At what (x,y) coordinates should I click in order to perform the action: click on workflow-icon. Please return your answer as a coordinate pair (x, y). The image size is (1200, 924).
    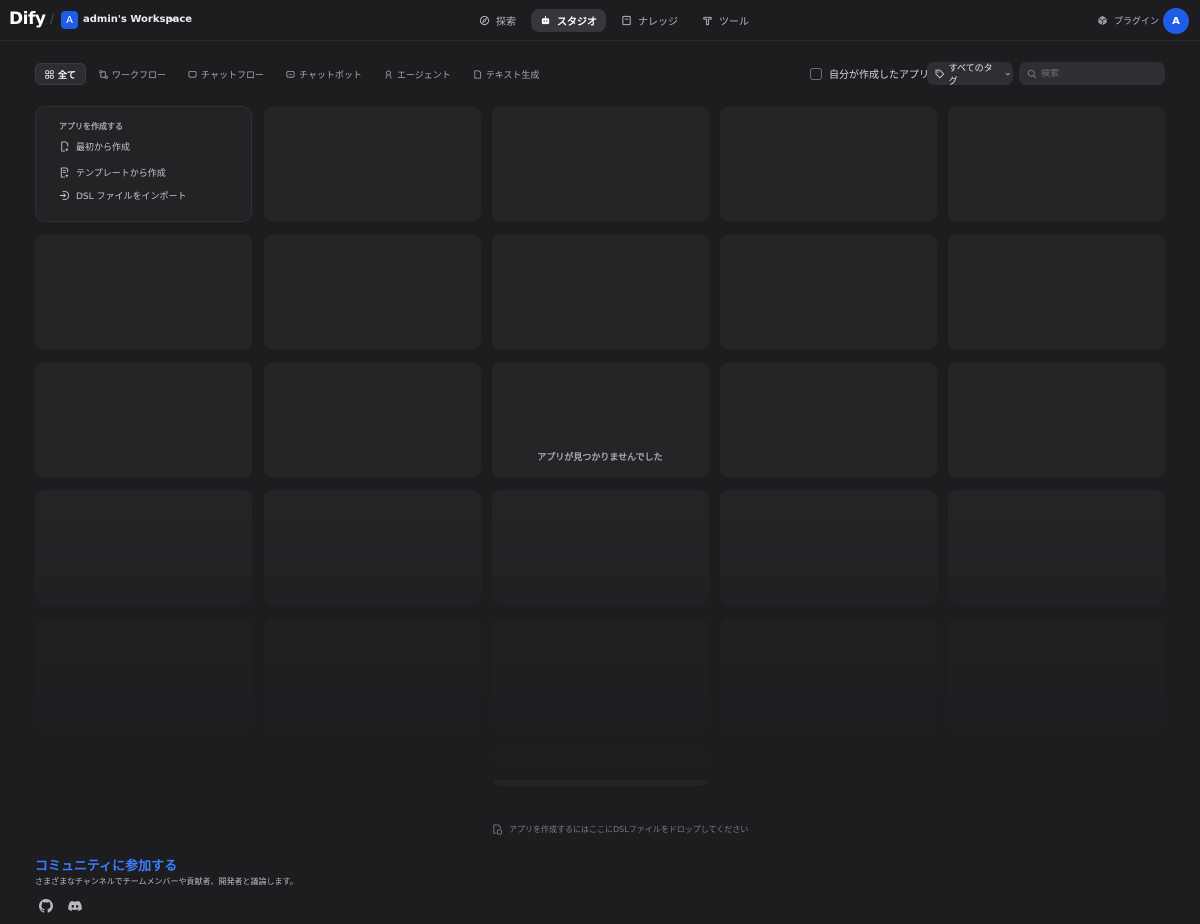
    Looking at the image, I should click on (103, 74).